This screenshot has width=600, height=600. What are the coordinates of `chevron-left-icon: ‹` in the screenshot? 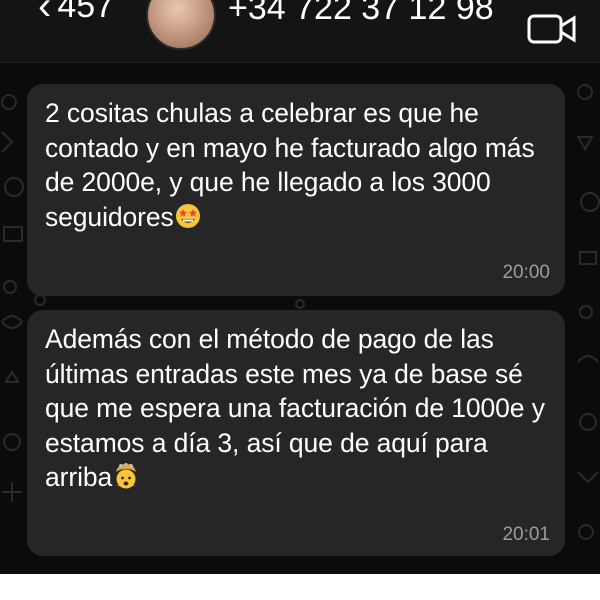 It's located at (45, 14).